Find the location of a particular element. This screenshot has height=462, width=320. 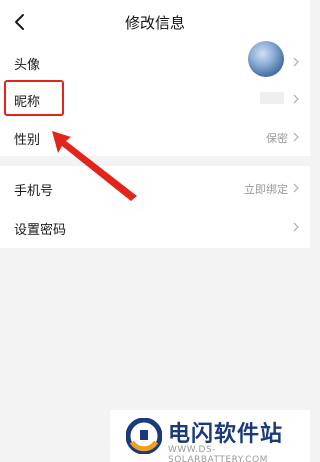

phone-label: 手机号 is located at coordinates (34, 191).